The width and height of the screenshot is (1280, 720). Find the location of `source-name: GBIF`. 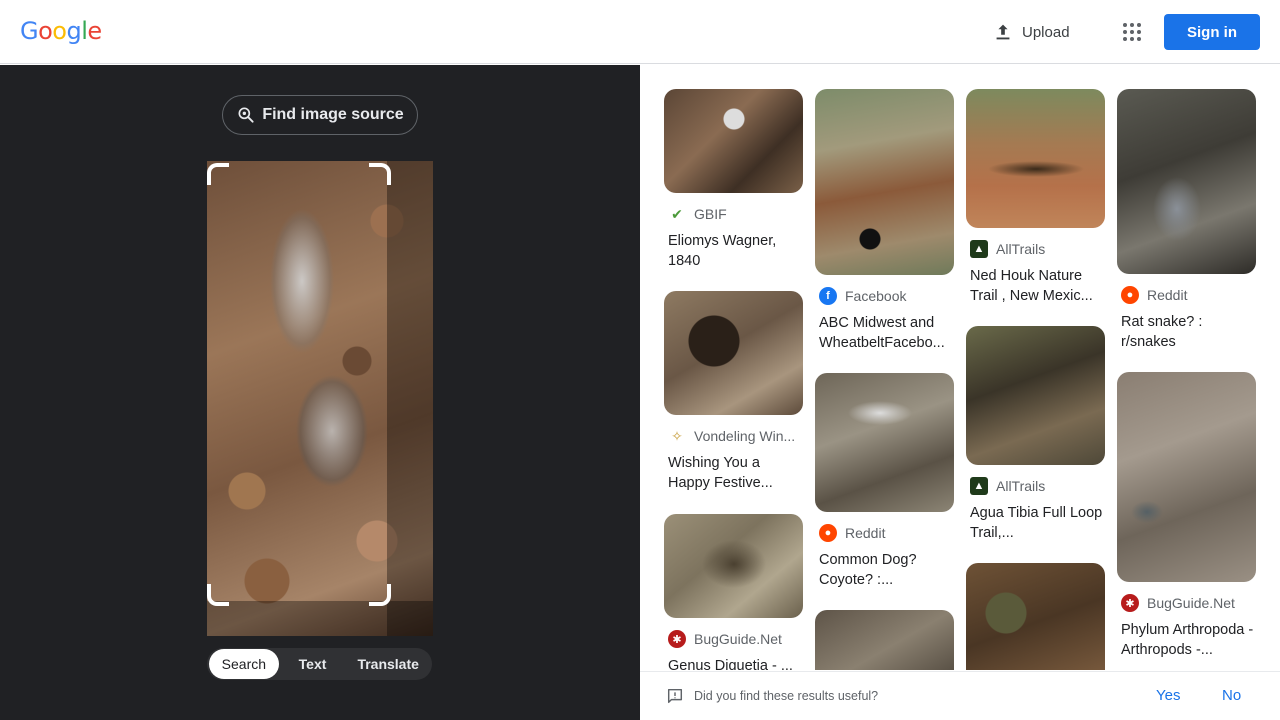

source-name: GBIF is located at coordinates (710, 214).